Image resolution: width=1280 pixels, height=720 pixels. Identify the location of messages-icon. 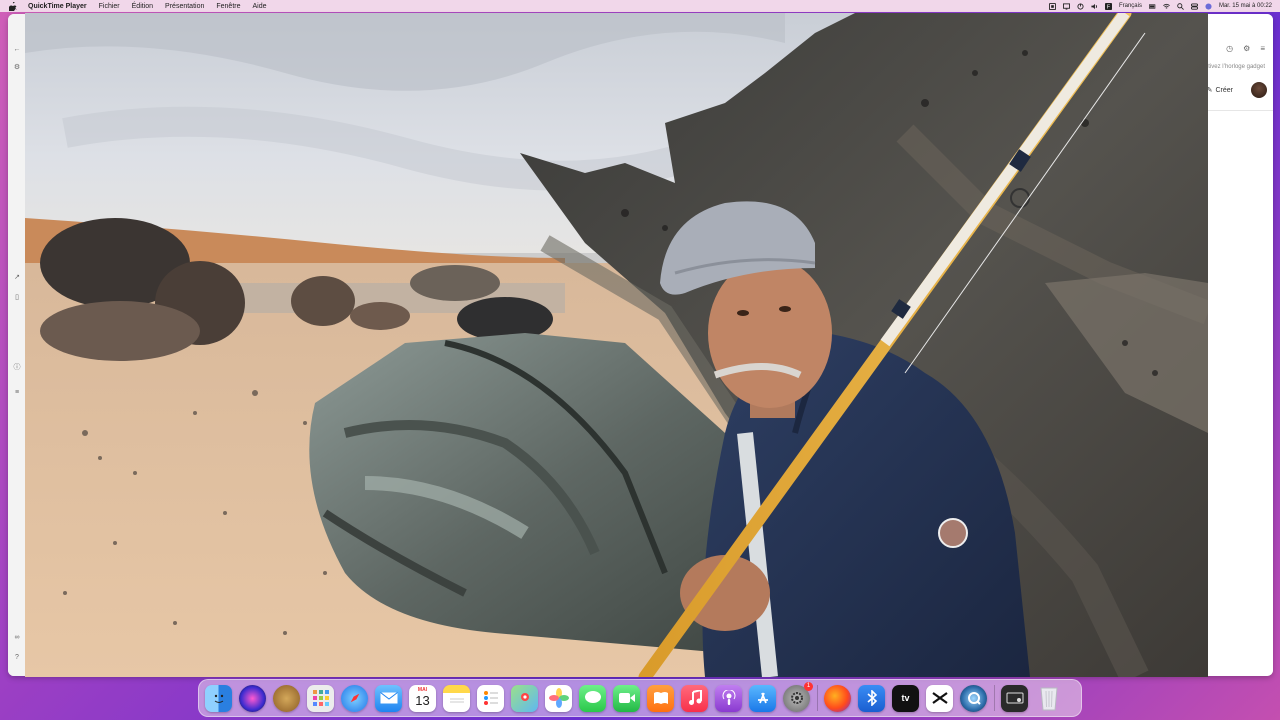
(592, 698).